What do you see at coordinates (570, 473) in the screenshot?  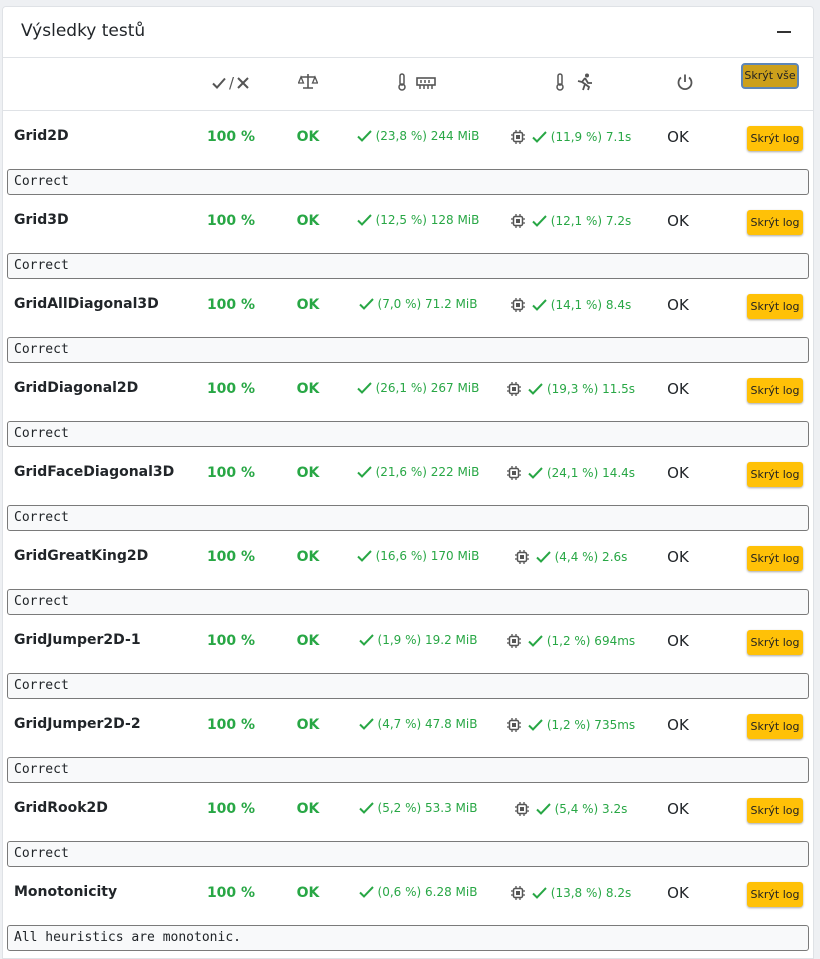 I see `test-time: (24,1 %) 14.4s` at bounding box center [570, 473].